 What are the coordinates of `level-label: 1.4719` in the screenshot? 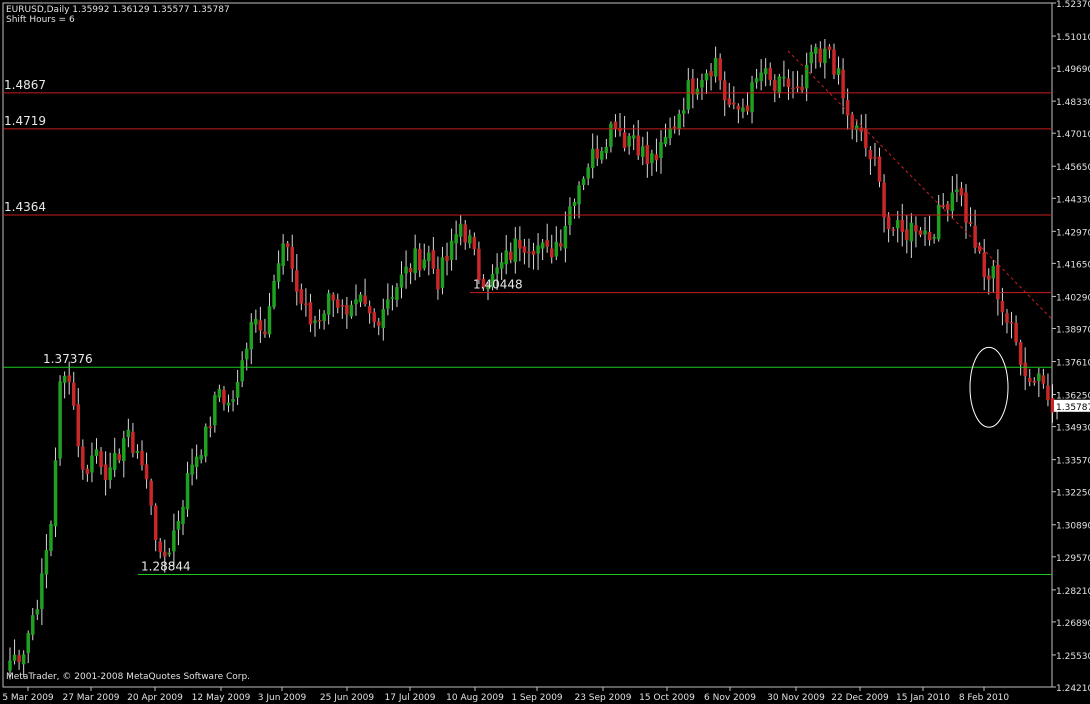 It's located at (25, 121).